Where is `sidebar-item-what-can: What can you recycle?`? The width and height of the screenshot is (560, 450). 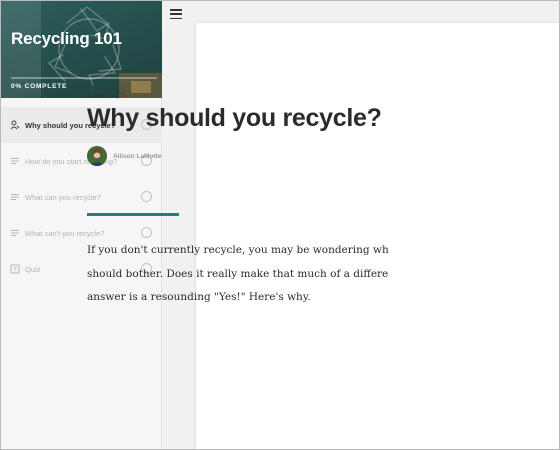
sidebar-item-what-can: What can you recycle? is located at coordinates (81, 197).